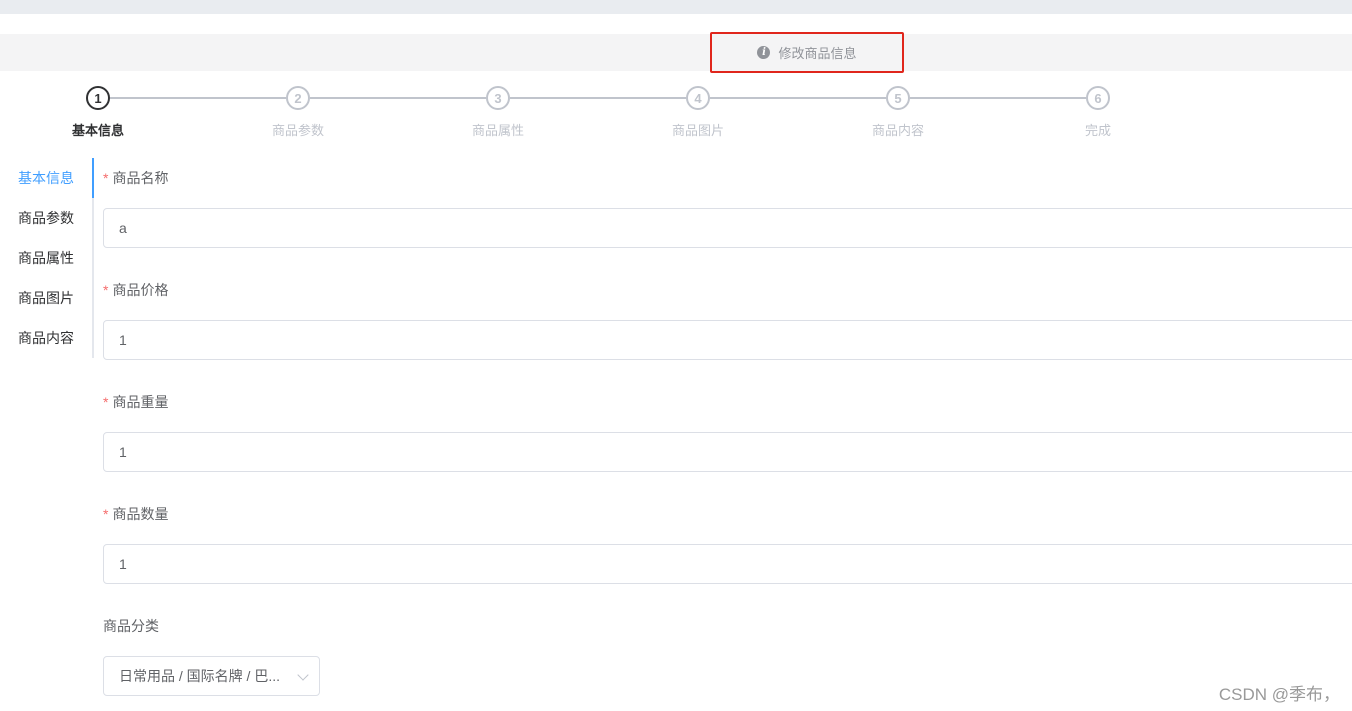 Image resolution: width=1352 pixels, height=711 pixels. Describe the element at coordinates (727, 514) in the screenshot. I see `field-label: * 商品数量` at that location.